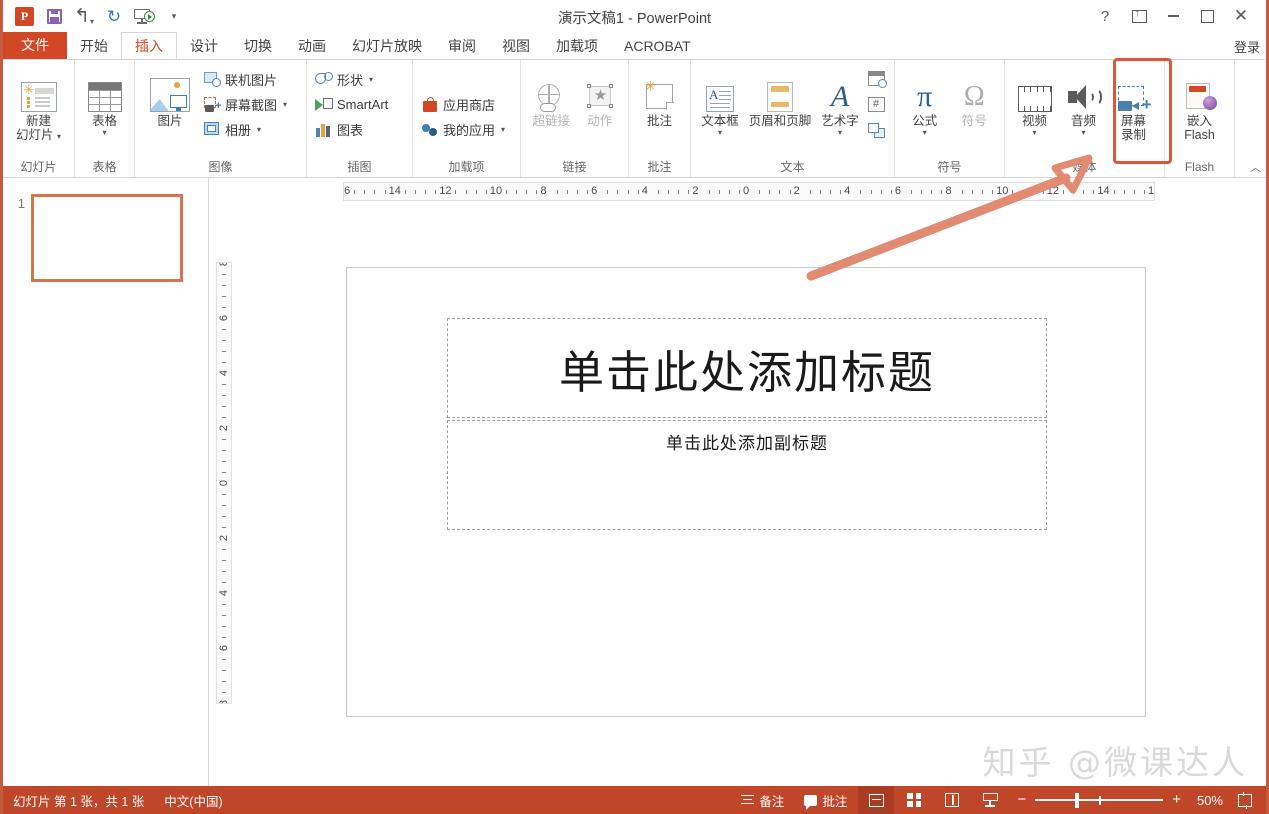 The height and width of the screenshot is (814, 1269). I want to click on reading-view-button, so click(952, 800).